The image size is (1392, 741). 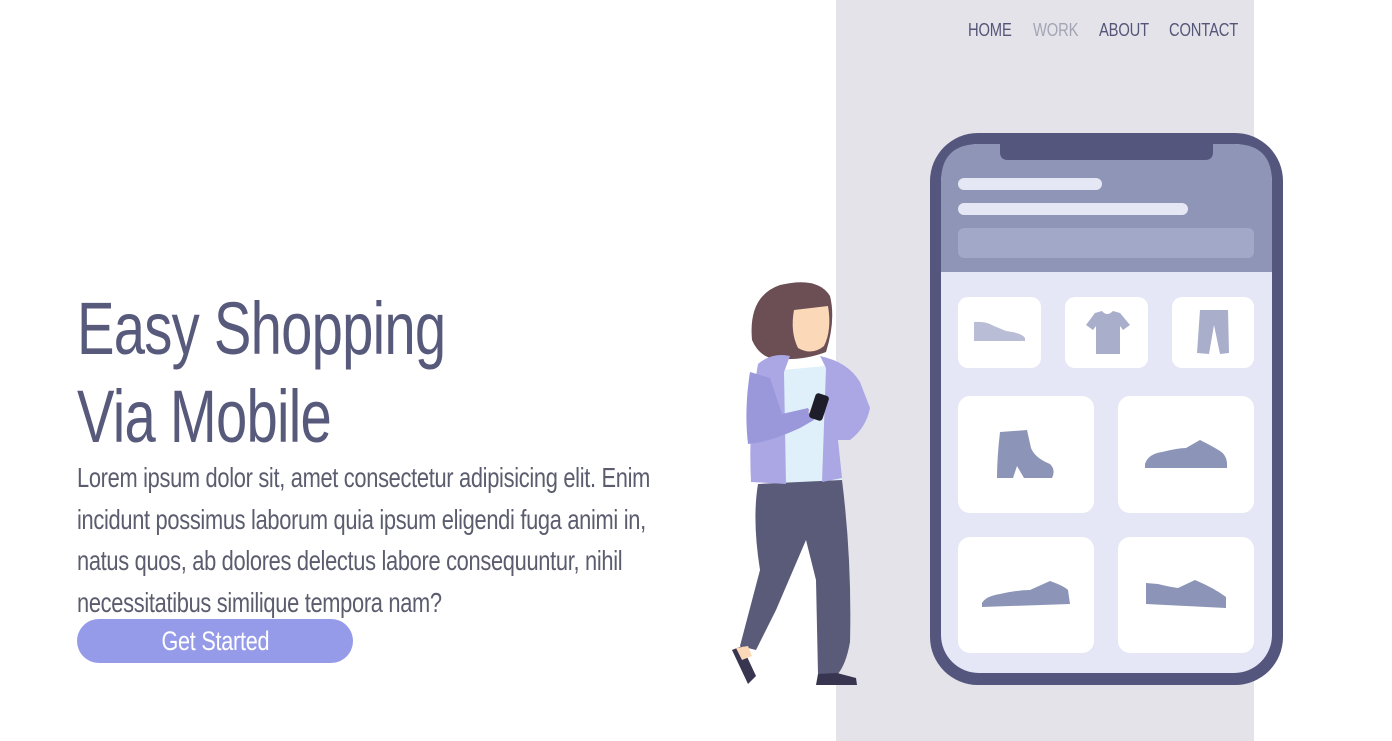 I want to click on woman-illustration, so click(x=801, y=483).